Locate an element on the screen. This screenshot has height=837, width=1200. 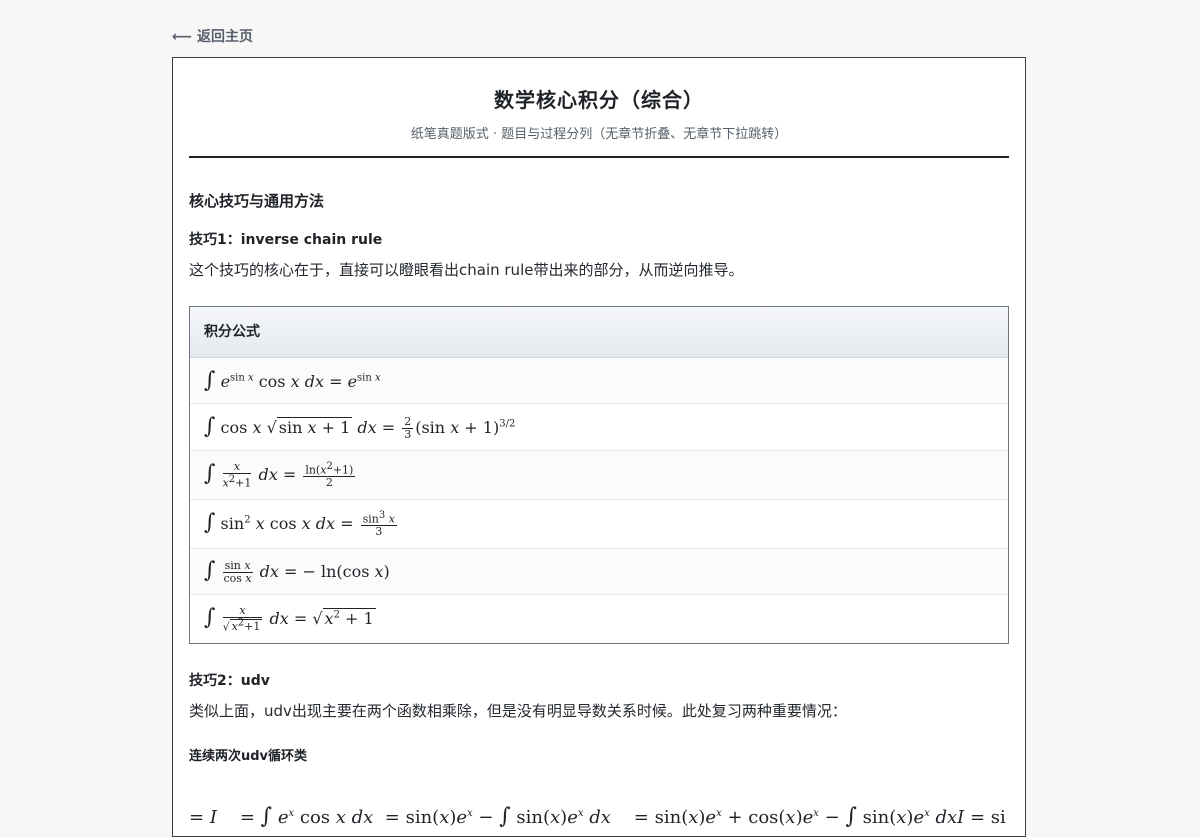
formula-row-5: ∫ sin x cos x dx = − ln(cos x) is located at coordinates (297, 571).